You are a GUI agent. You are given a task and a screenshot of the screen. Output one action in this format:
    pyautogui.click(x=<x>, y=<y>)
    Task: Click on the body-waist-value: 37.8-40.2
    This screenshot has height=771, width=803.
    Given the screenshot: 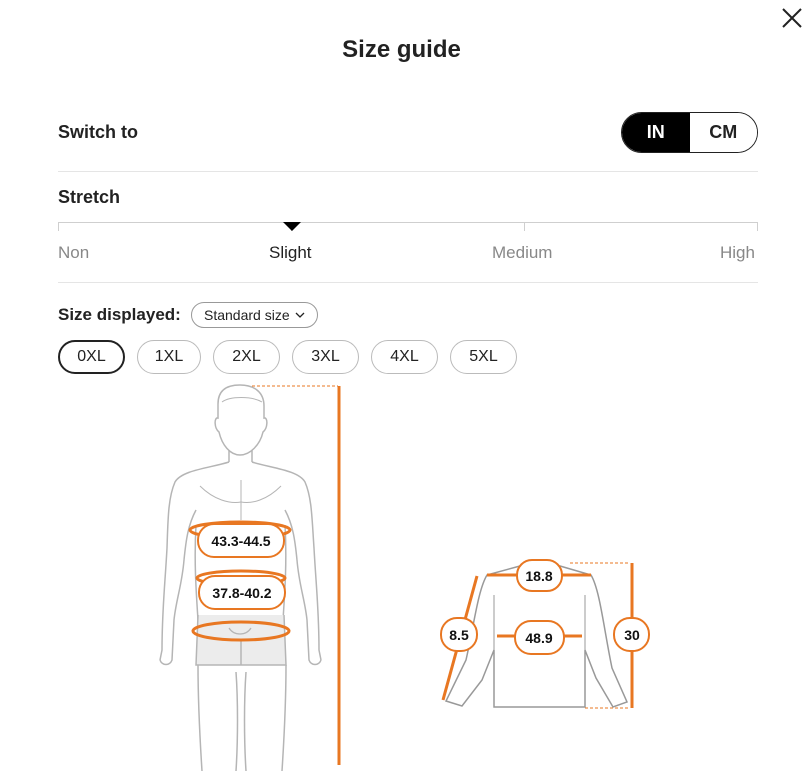 What is the action you would take?
    pyautogui.click(x=241, y=593)
    